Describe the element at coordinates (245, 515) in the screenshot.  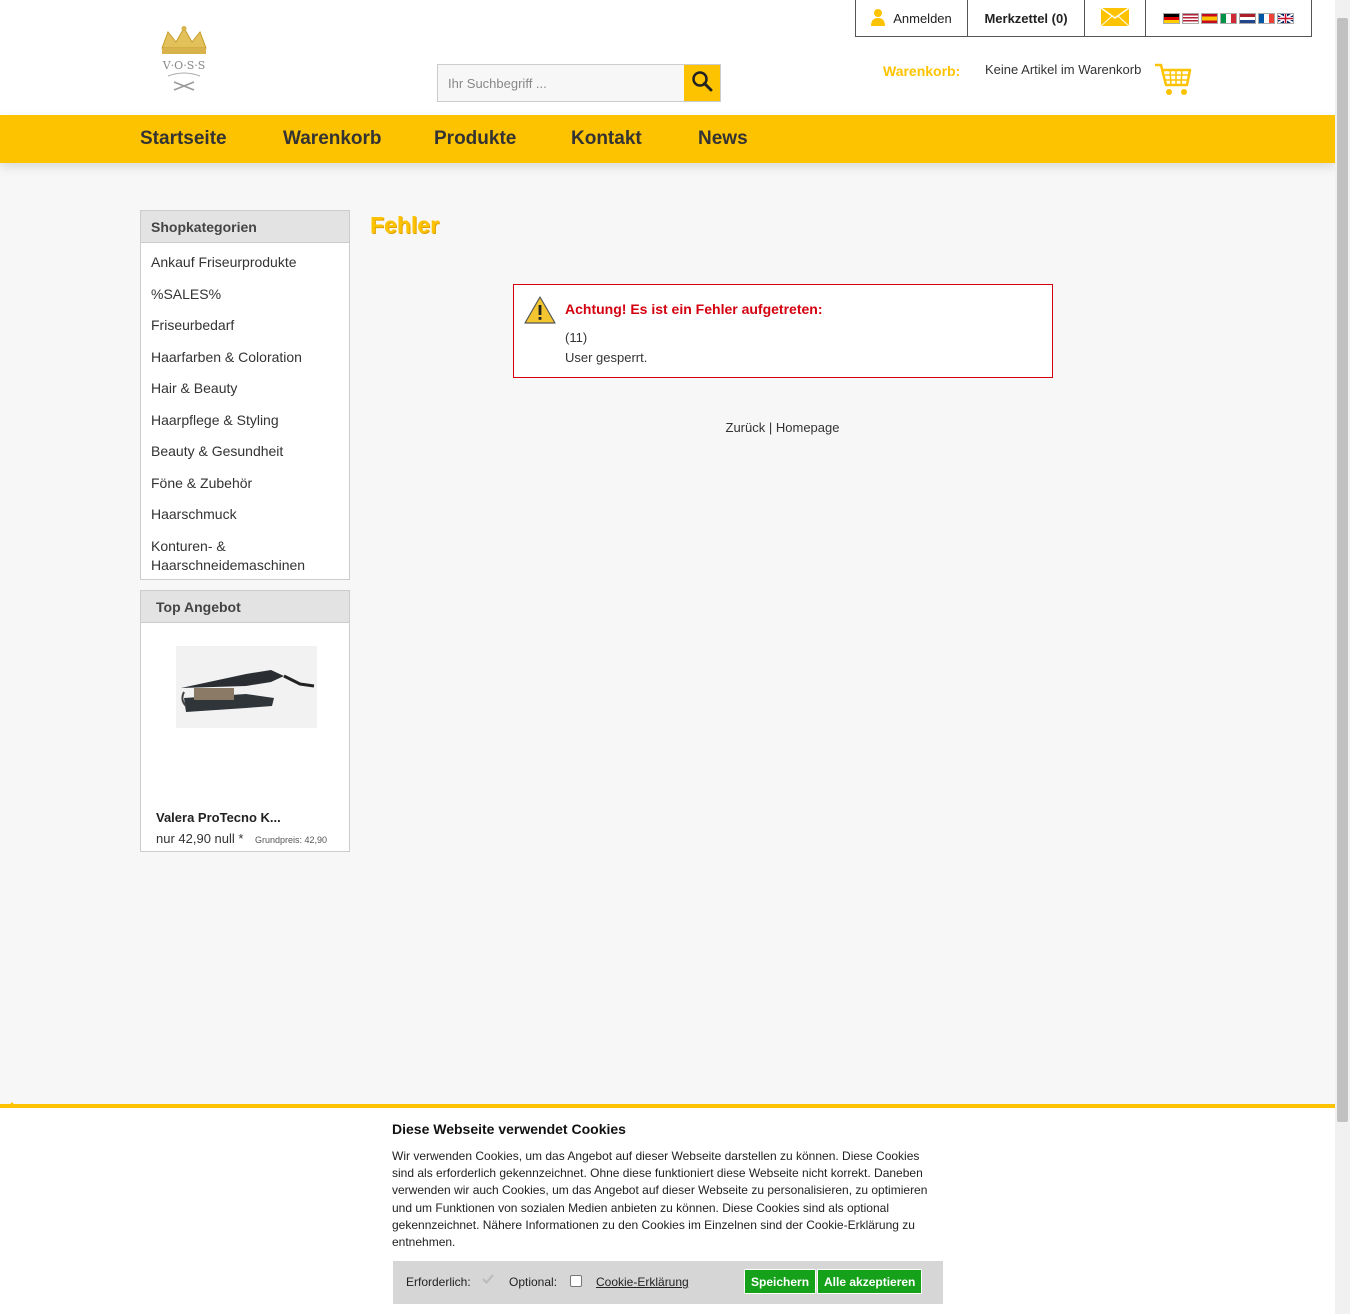
I see `category-item: Haarschmuck` at that location.